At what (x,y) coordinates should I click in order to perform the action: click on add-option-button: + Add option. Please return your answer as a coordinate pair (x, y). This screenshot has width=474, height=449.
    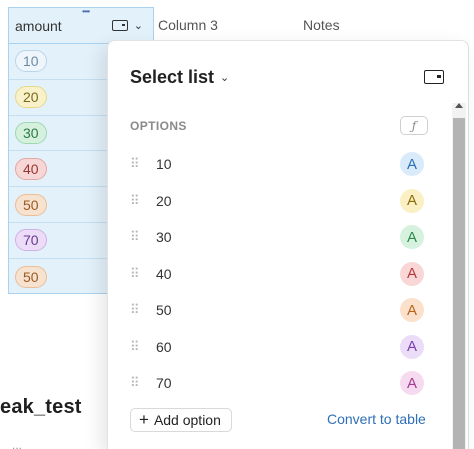
    Looking at the image, I should click on (181, 420).